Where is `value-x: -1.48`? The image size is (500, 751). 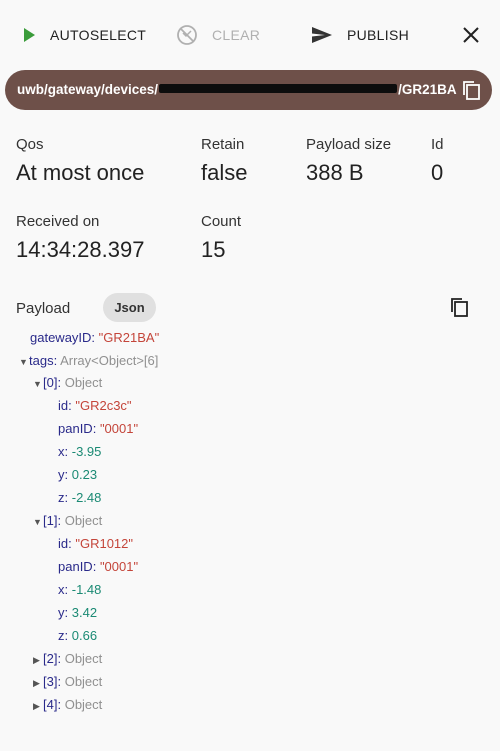 value-x: -1.48 is located at coordinates (86, 589).